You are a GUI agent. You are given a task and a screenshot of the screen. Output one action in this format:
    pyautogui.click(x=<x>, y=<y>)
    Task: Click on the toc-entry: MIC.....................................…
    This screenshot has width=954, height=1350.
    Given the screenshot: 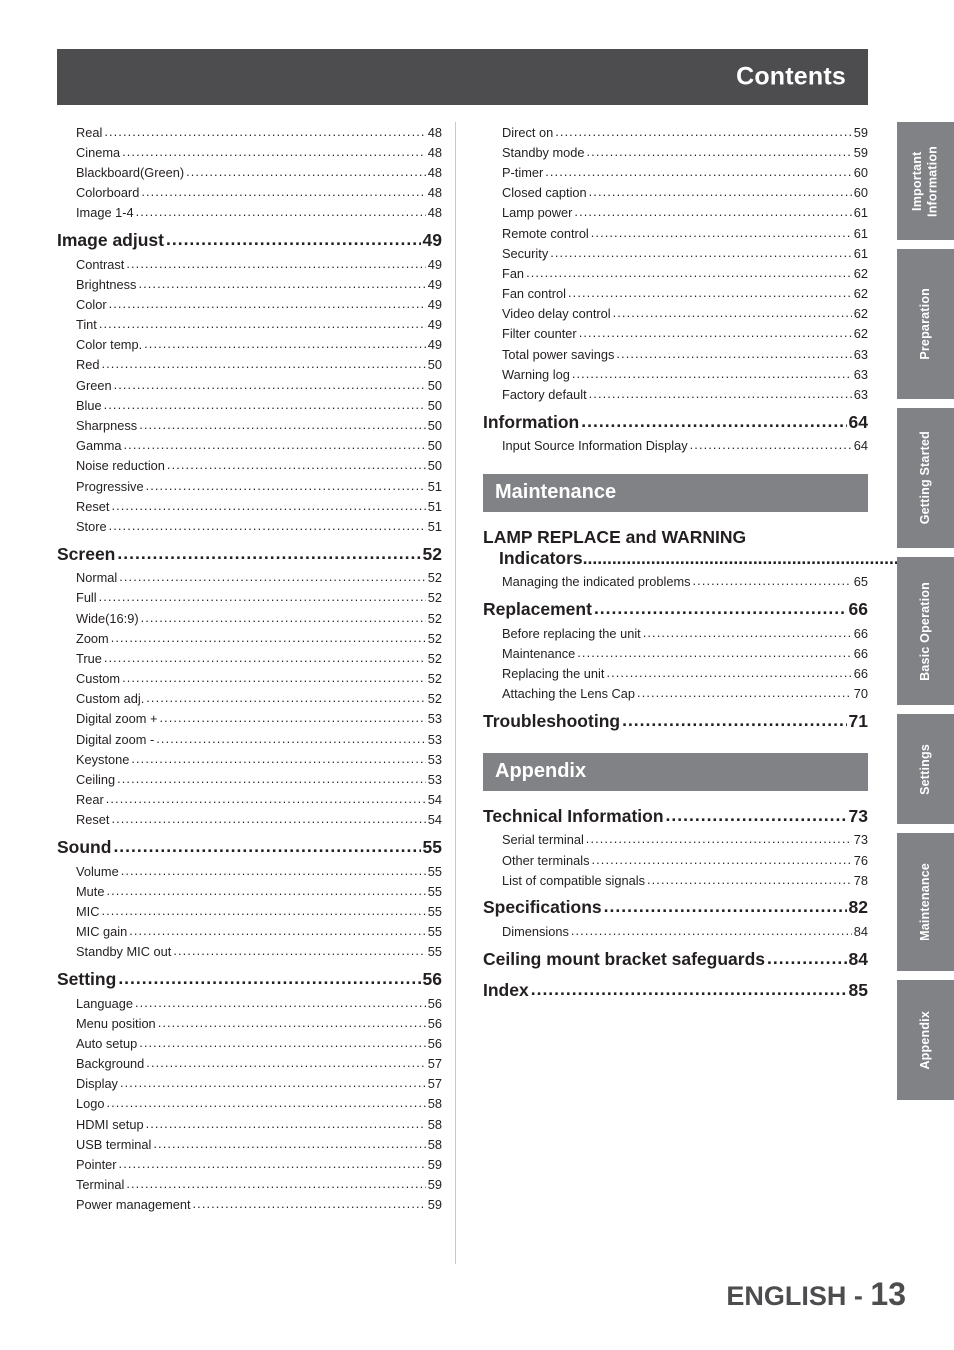 What is the action you would take?
    pyautogui.click(x=249, y=911)
    